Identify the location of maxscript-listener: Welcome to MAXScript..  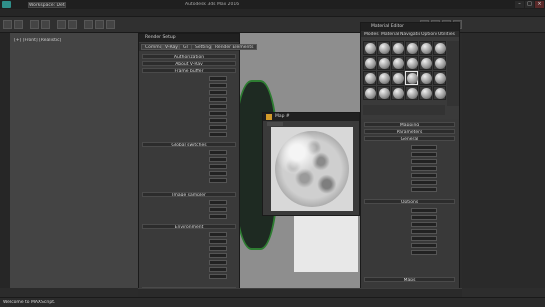
(53, 303).